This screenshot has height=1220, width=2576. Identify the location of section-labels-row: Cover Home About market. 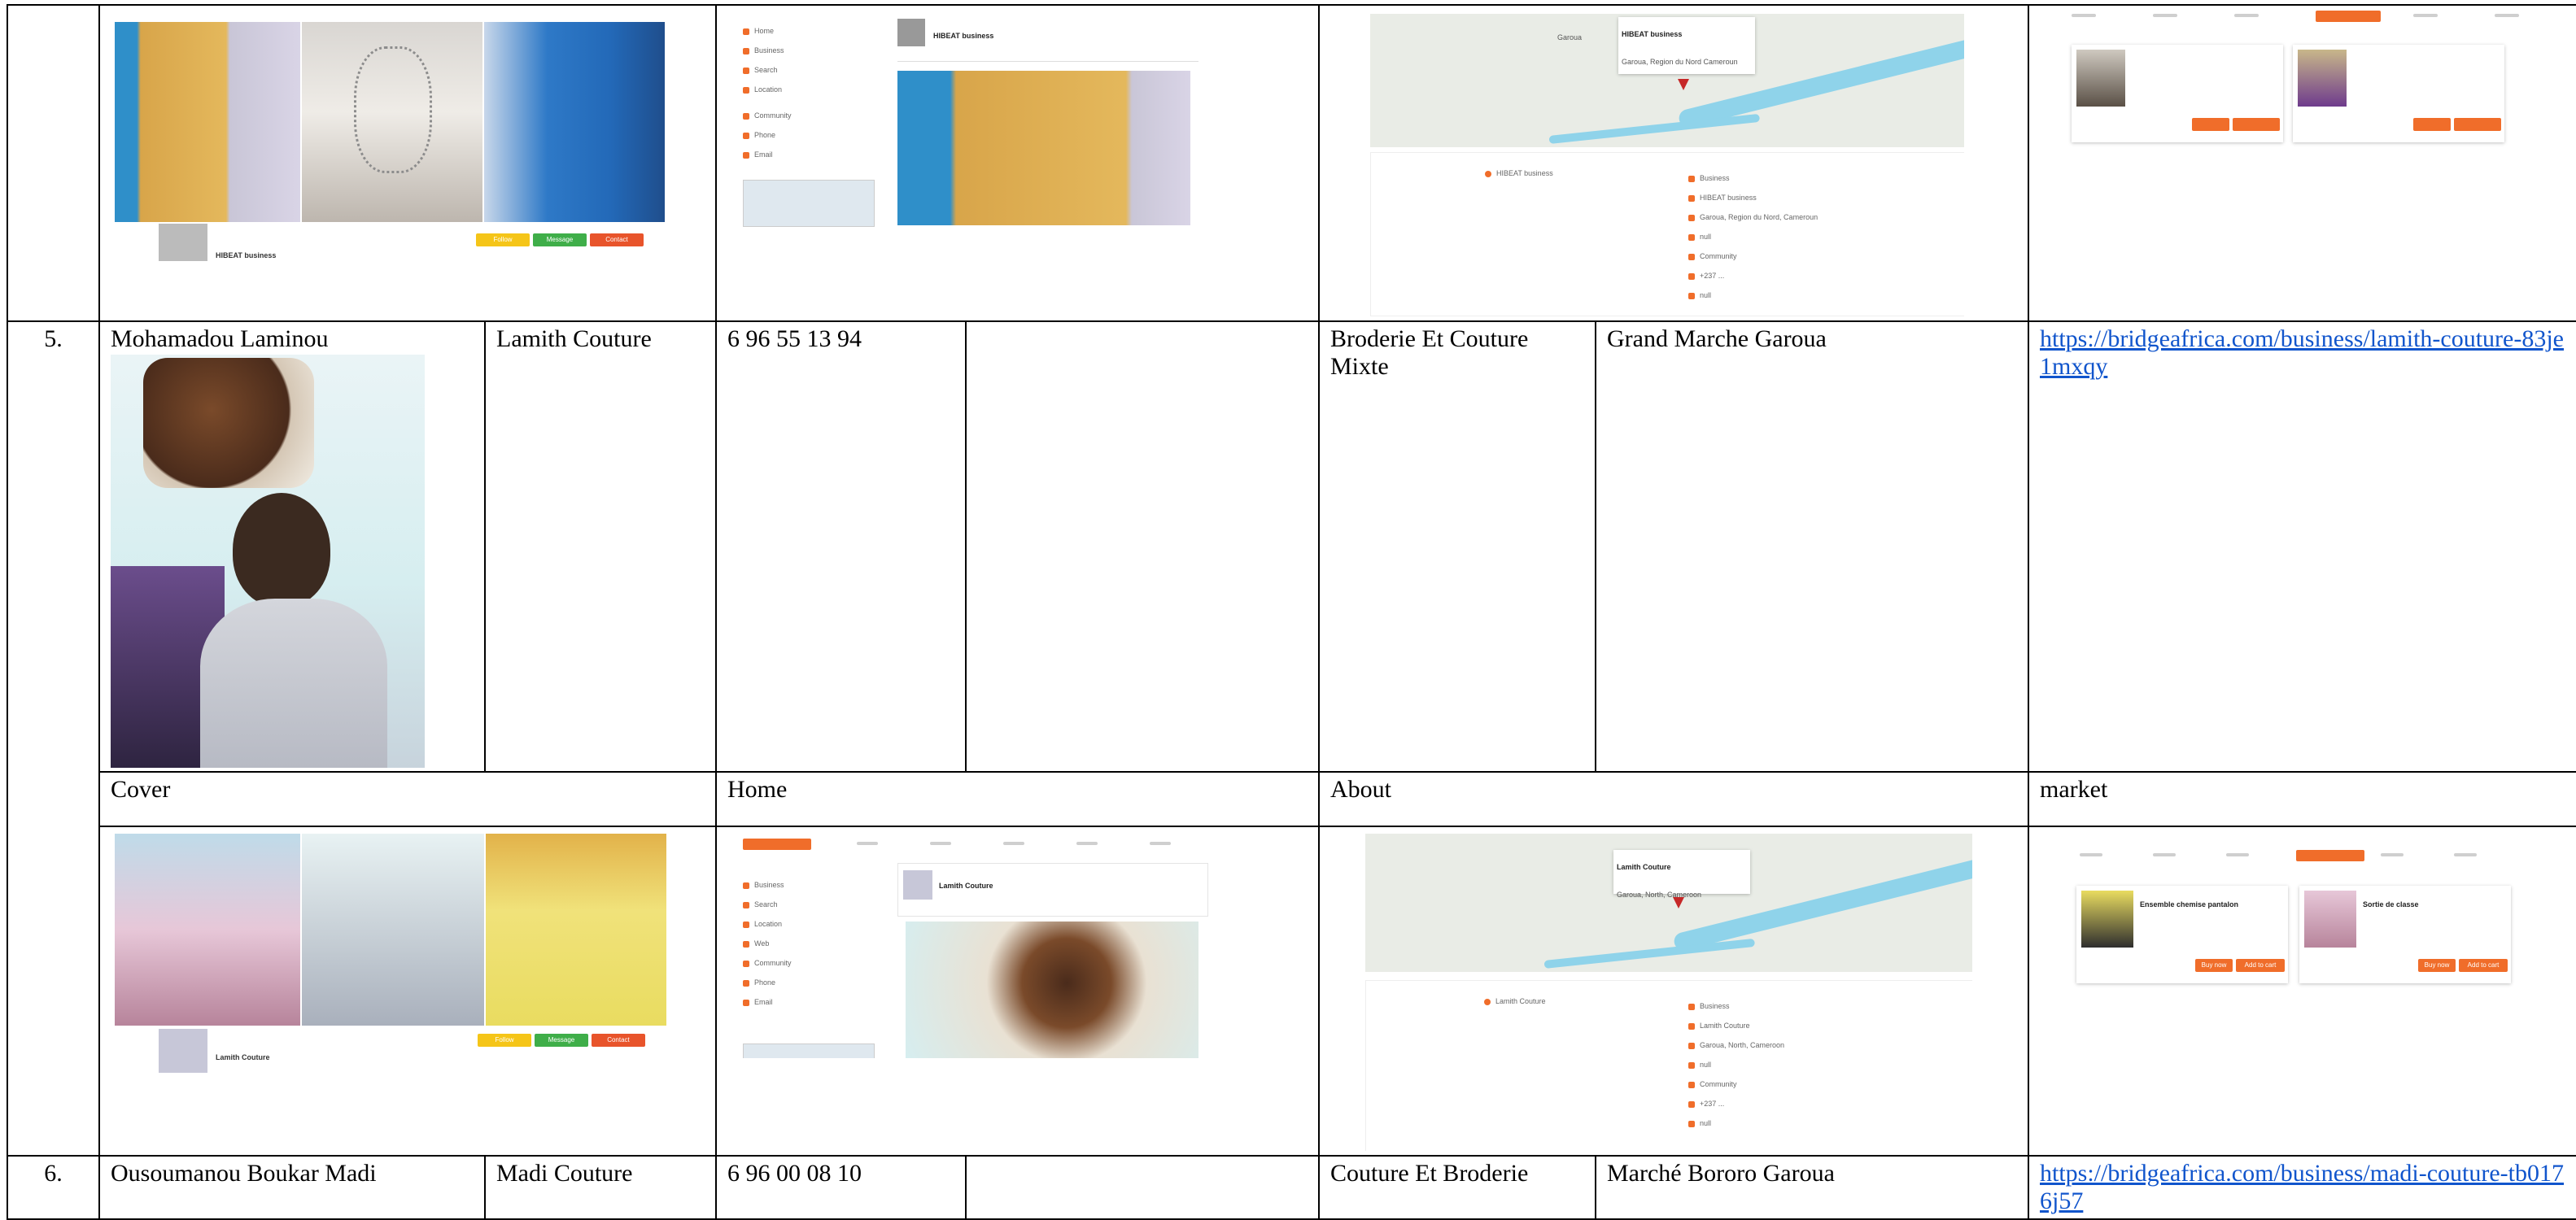
(1291, 799).